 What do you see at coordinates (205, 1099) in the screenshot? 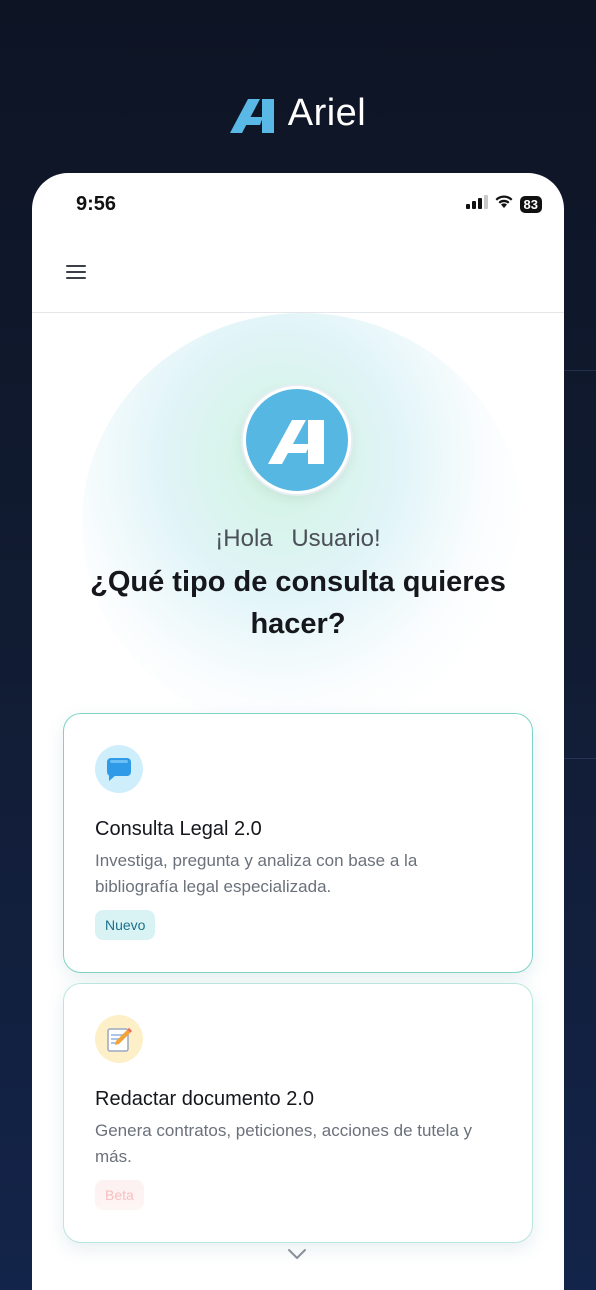
I see `card-title: Redactar documento 2.0` at bounding box center [205, 1099].